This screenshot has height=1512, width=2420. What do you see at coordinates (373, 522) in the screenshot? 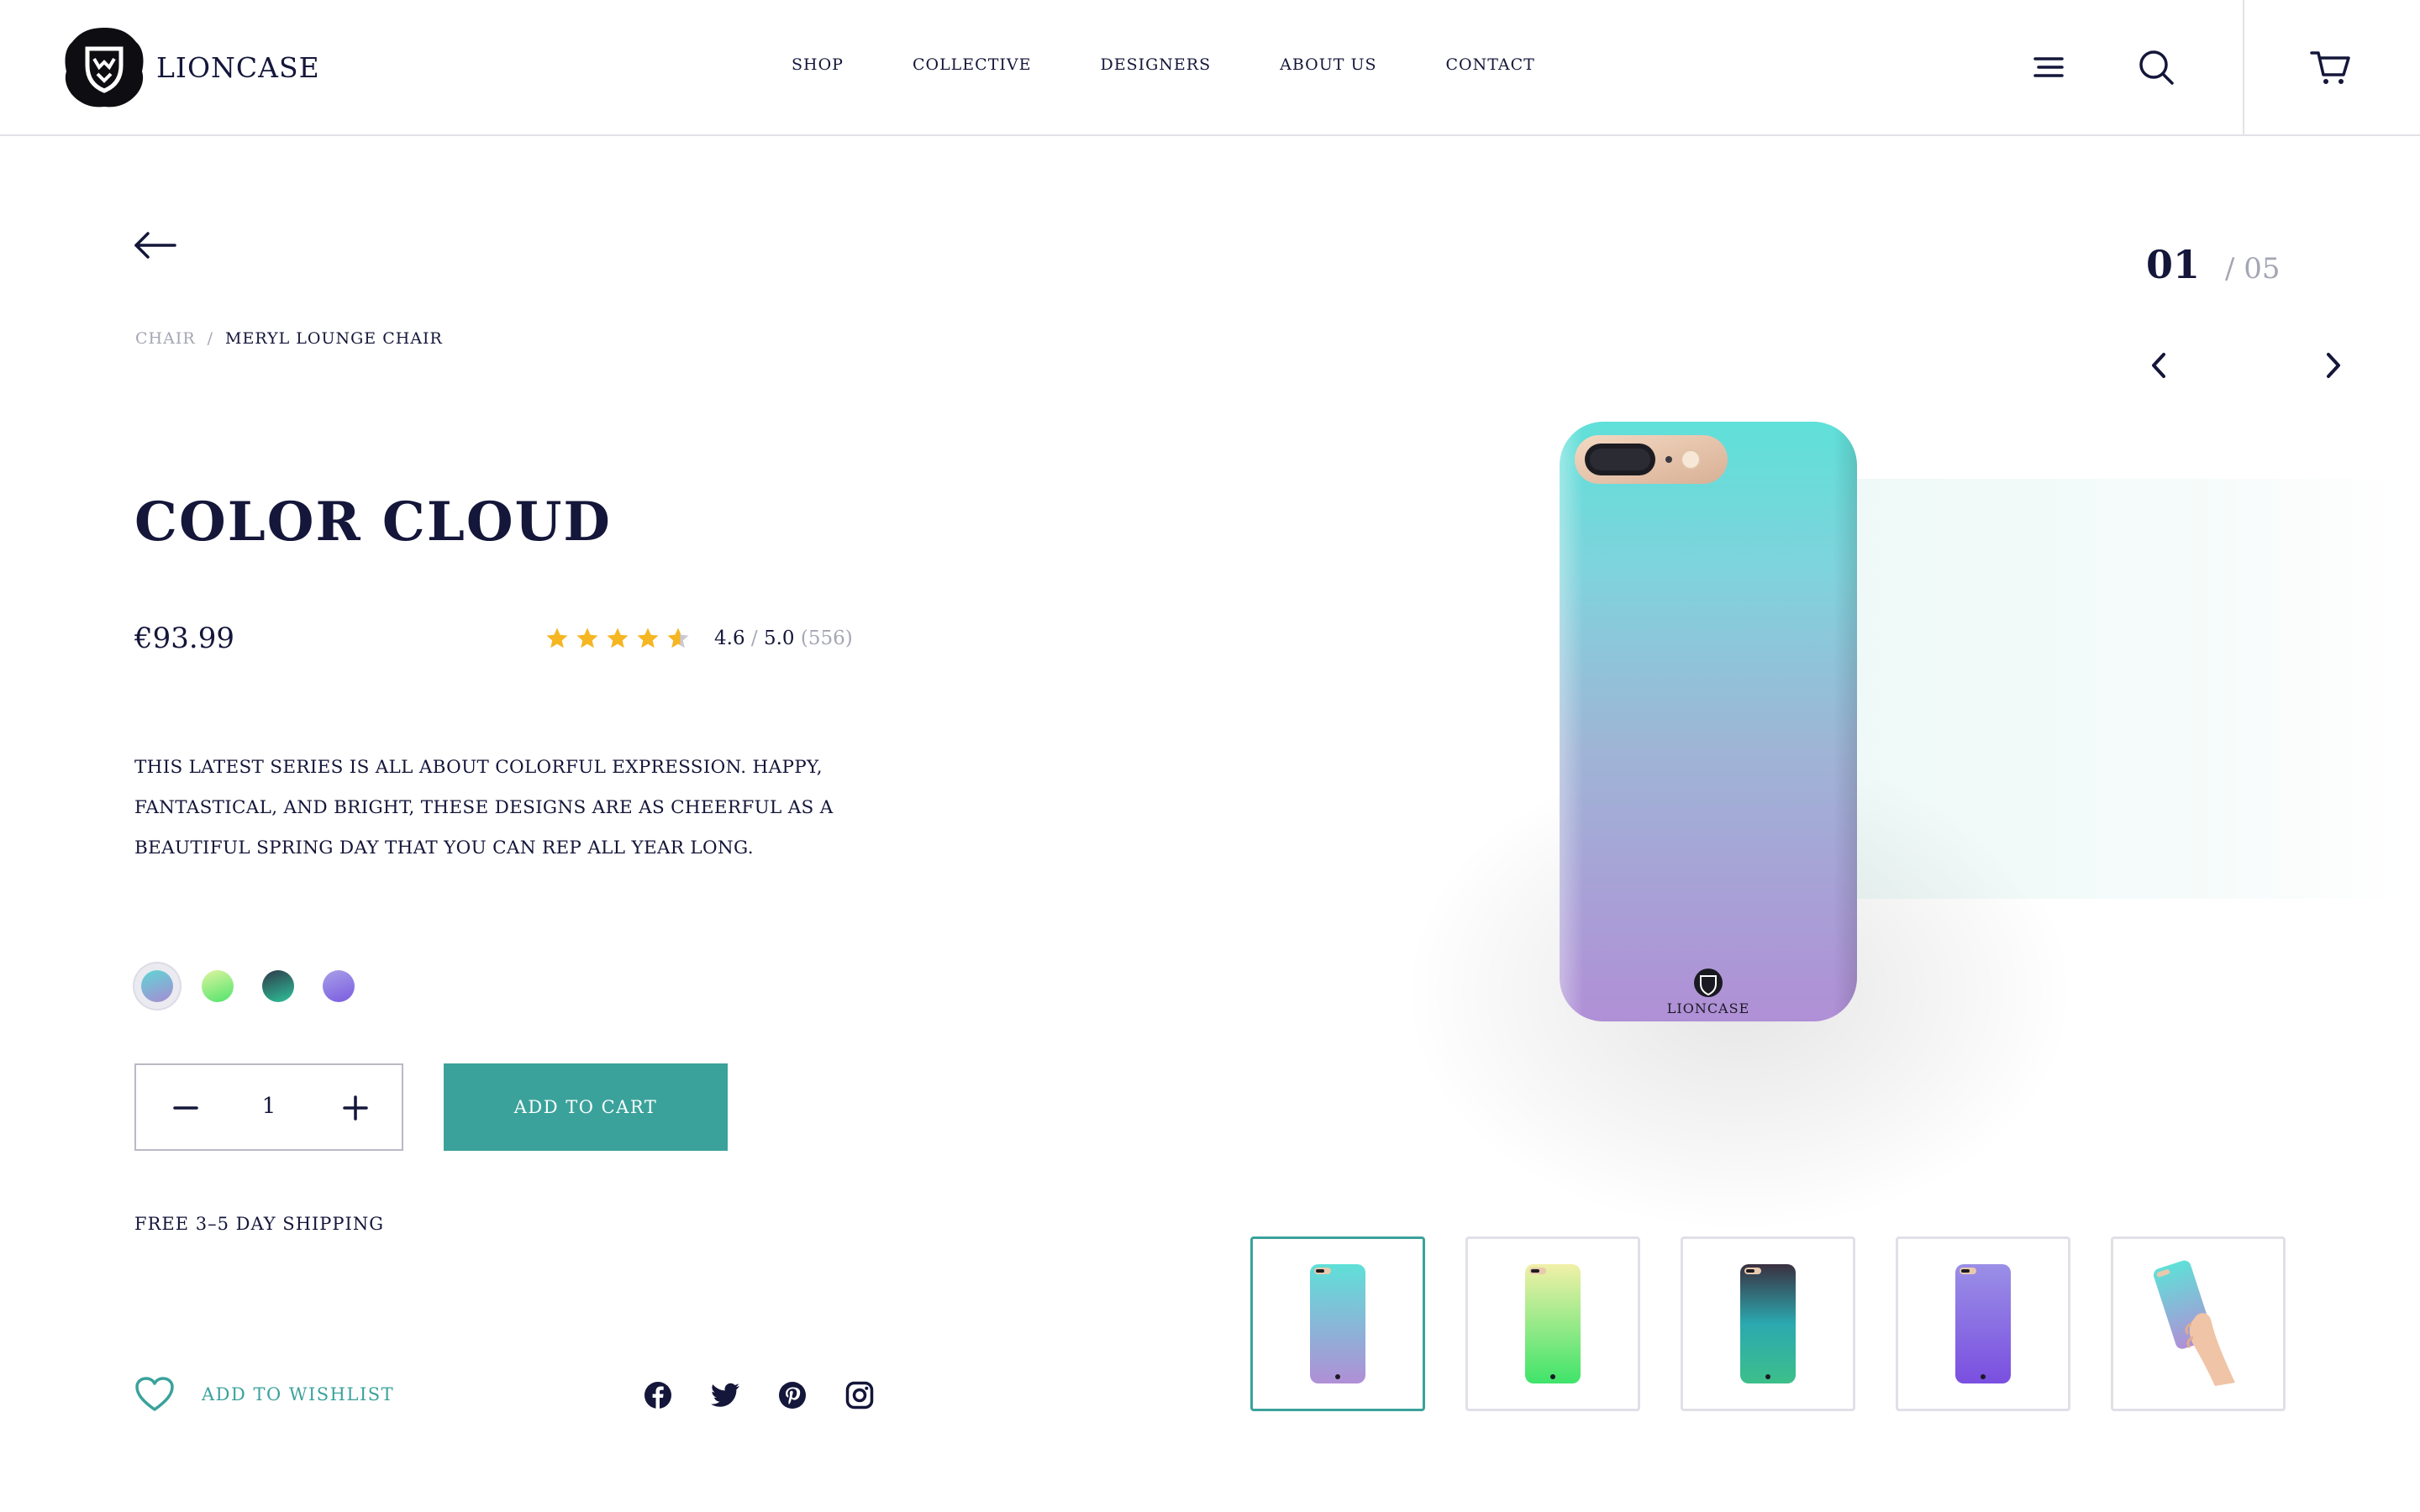
I see `product-title: COLOR CLOUD` at bounding box center [373, 522].